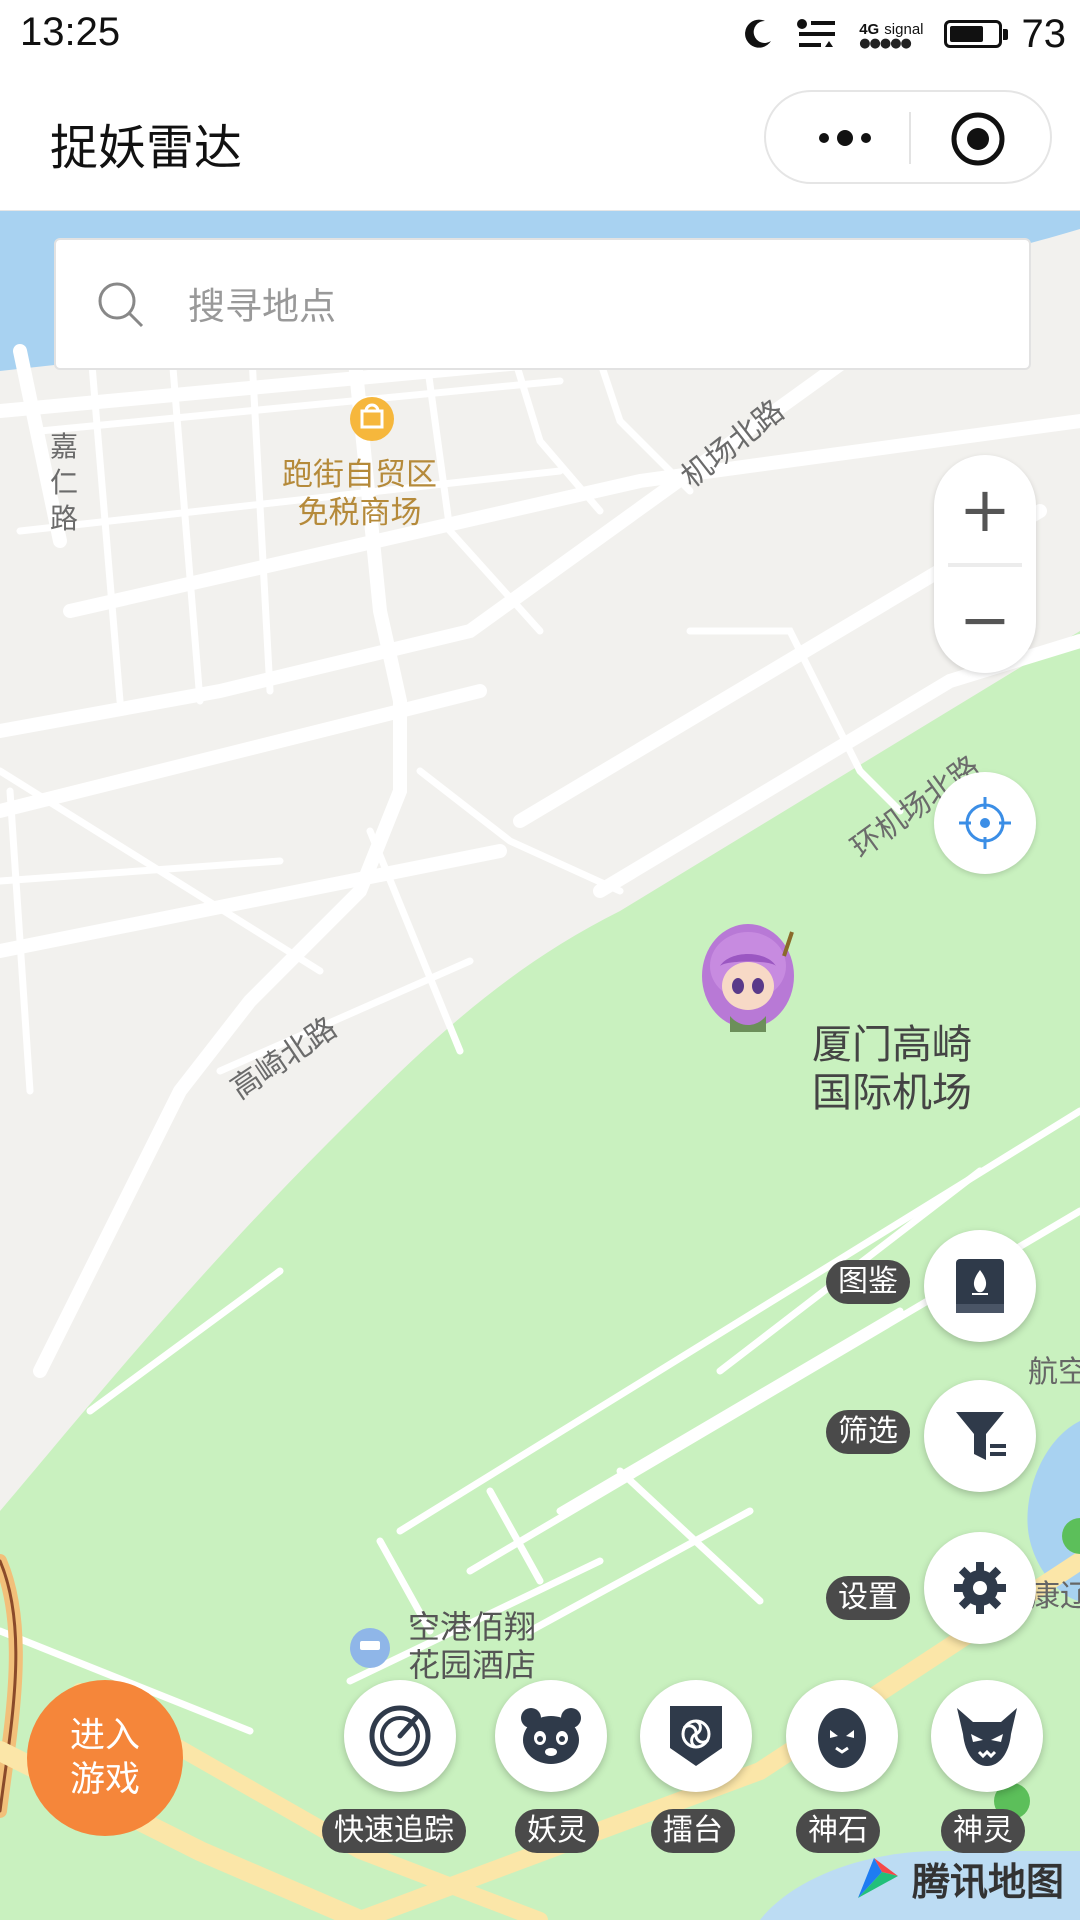  I want to click on panda-icon, so click(551, 1736).